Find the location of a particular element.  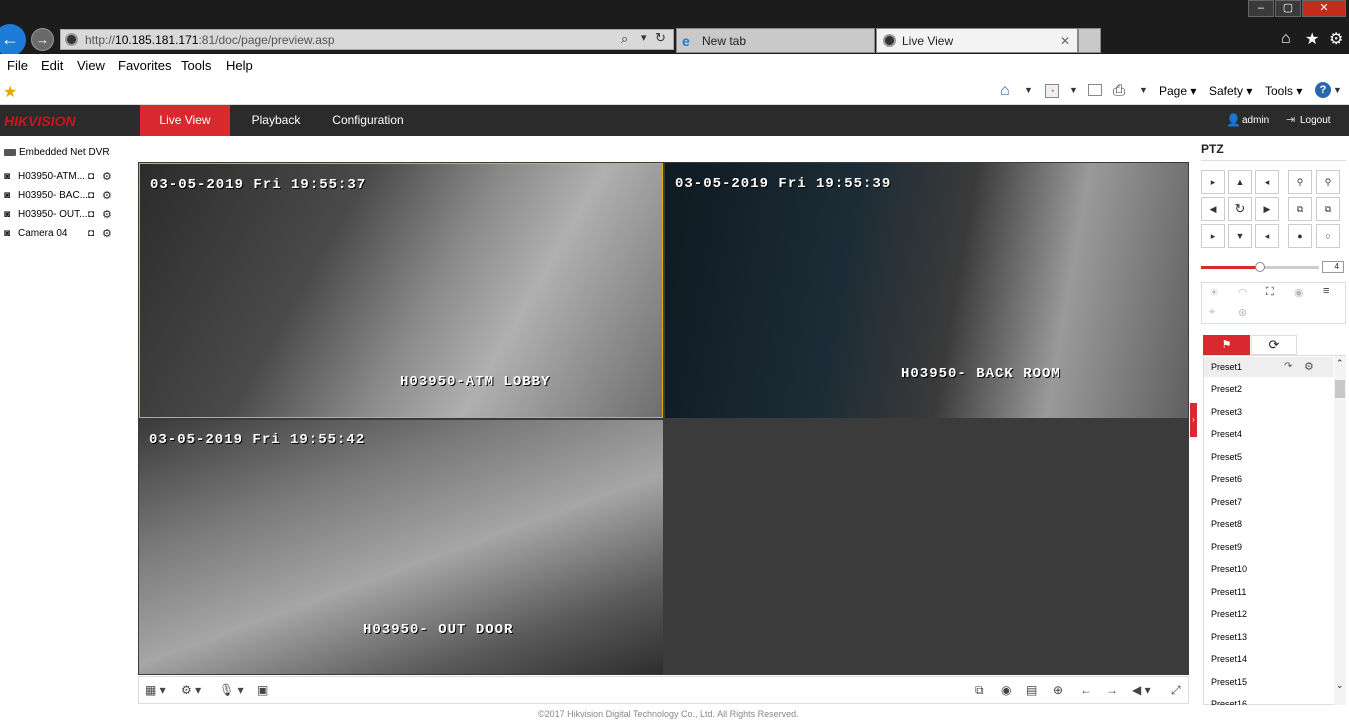

preset-item: Preset11 is located at coordinates (1228, 592).